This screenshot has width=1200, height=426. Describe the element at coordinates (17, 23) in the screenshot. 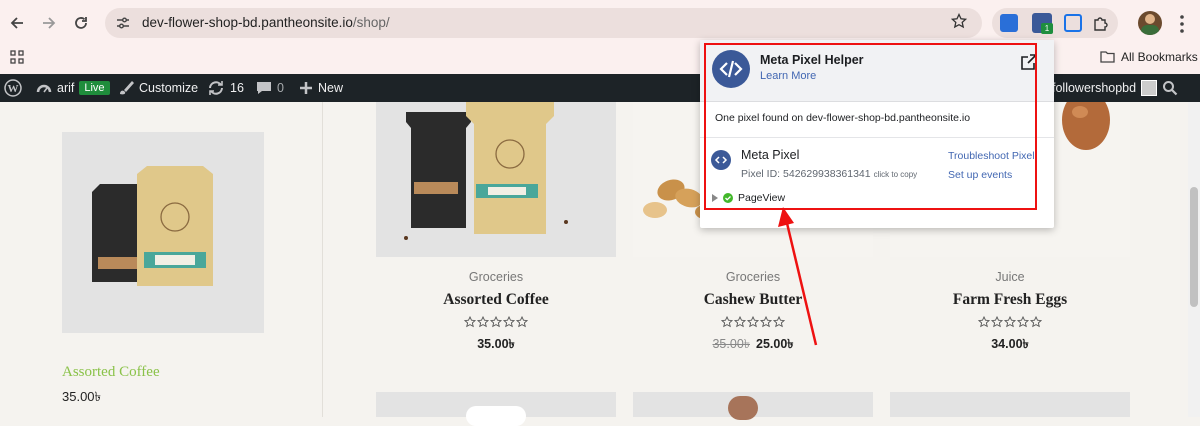

I see `back-arrow-icon` at that location.